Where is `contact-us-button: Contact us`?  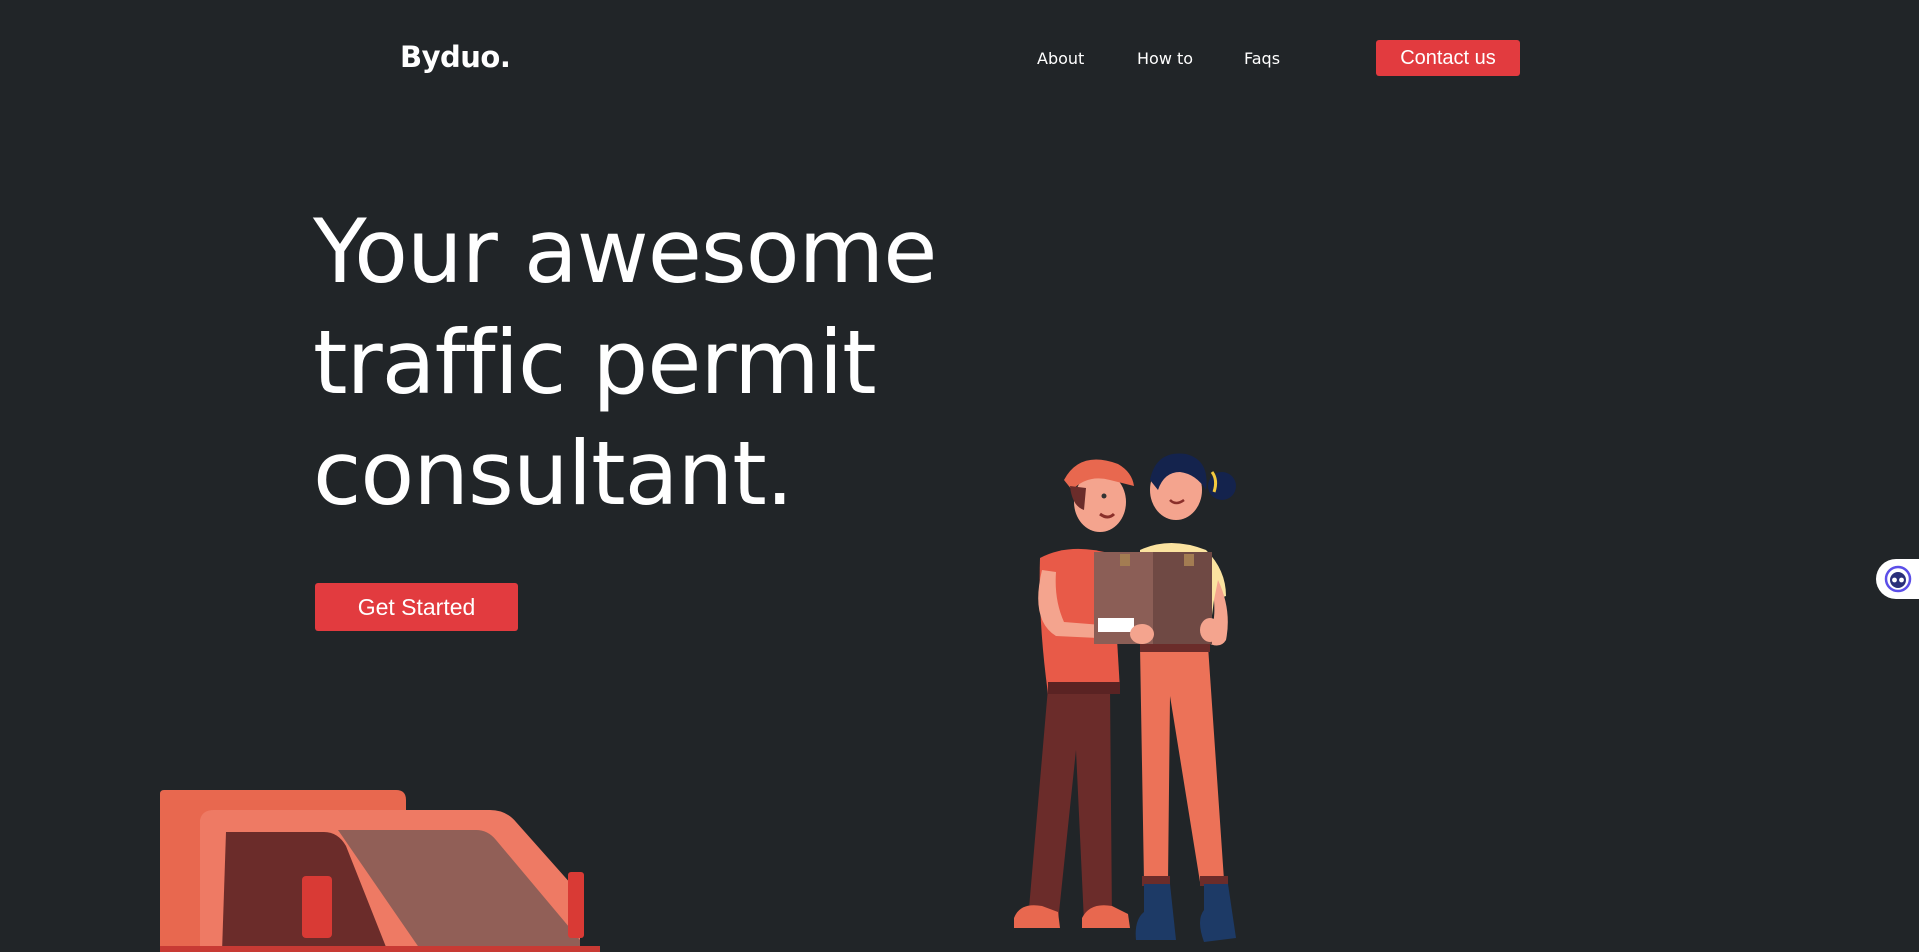
contact-us-button: Contact us is located at coordinates (1448, 58).